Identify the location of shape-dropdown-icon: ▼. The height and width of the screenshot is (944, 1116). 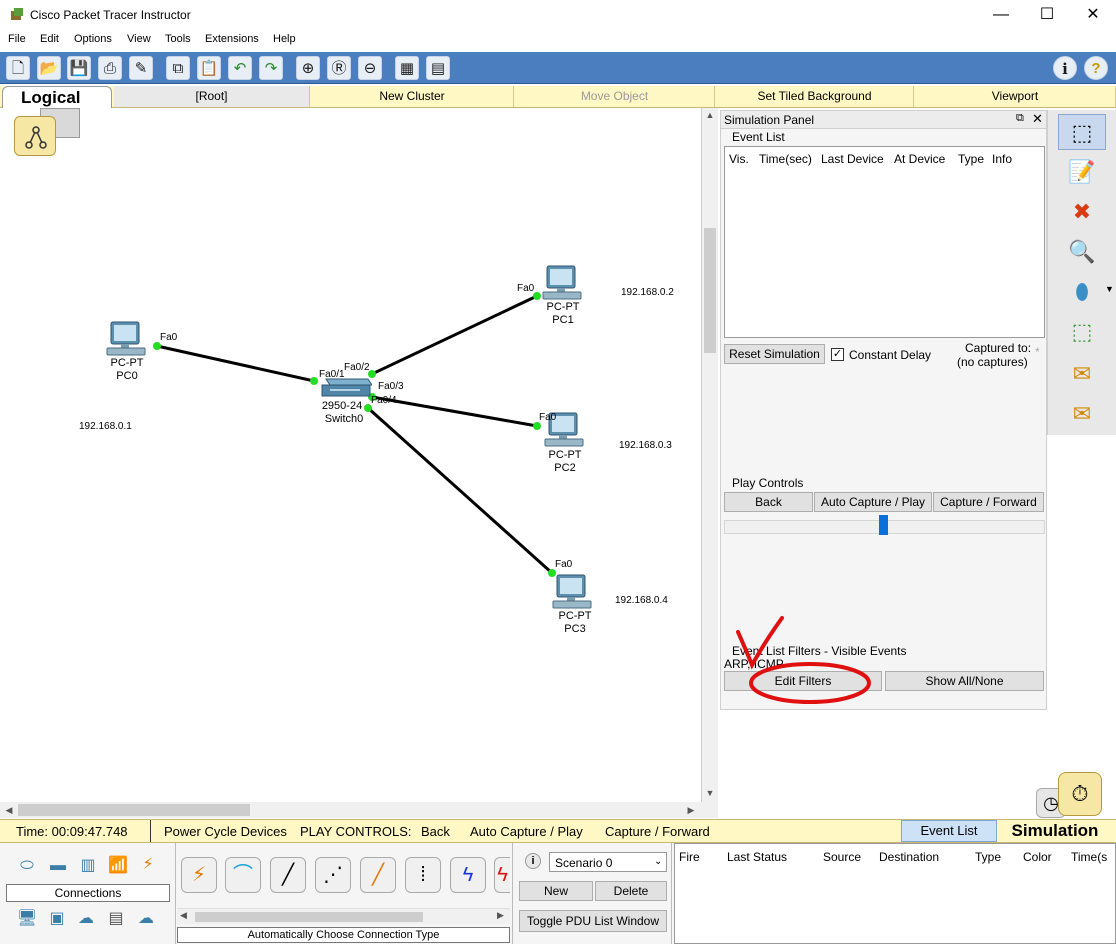
(1109, 289).